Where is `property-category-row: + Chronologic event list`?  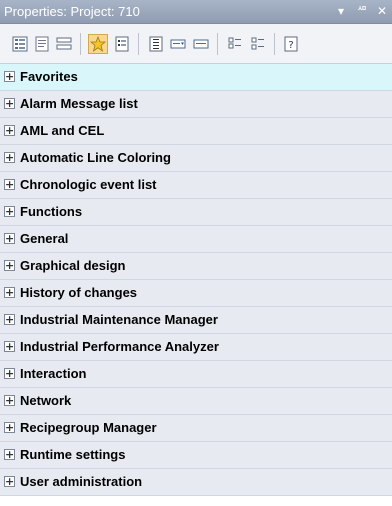 property-category-row: + Chronologic event list is located at coordinates (196, 185).